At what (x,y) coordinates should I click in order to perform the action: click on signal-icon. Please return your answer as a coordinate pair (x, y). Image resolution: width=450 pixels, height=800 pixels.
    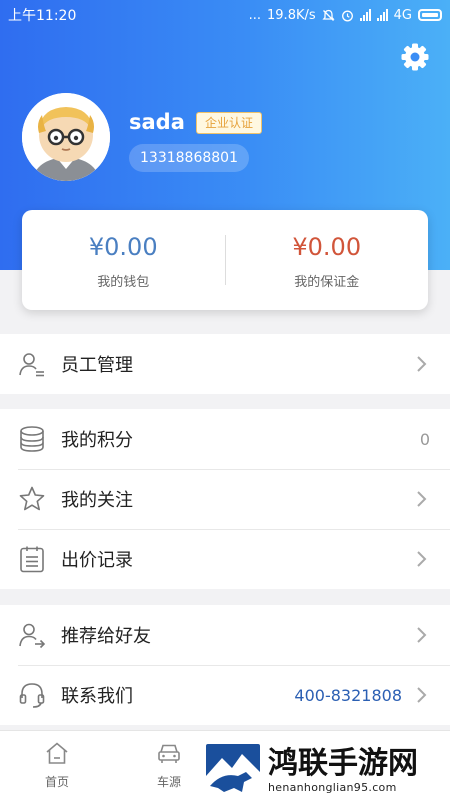
    Looking at the image, I should click on (365, 15).